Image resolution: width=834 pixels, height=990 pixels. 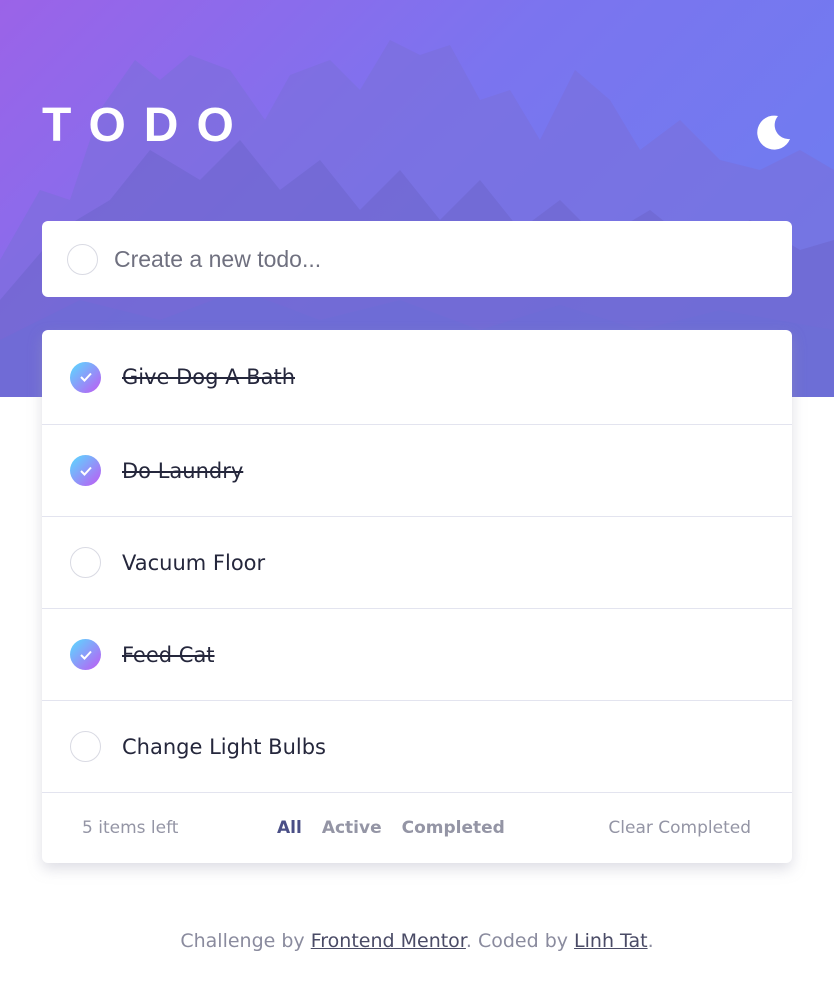 I want to click on filter-group: All Active Completed, so click(x=391, y=828).